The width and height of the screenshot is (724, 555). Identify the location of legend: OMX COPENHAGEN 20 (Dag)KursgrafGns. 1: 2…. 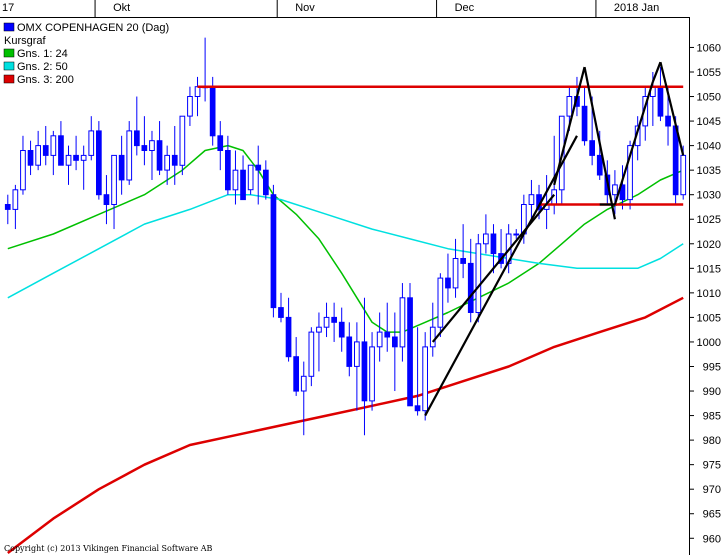
(87, 52).